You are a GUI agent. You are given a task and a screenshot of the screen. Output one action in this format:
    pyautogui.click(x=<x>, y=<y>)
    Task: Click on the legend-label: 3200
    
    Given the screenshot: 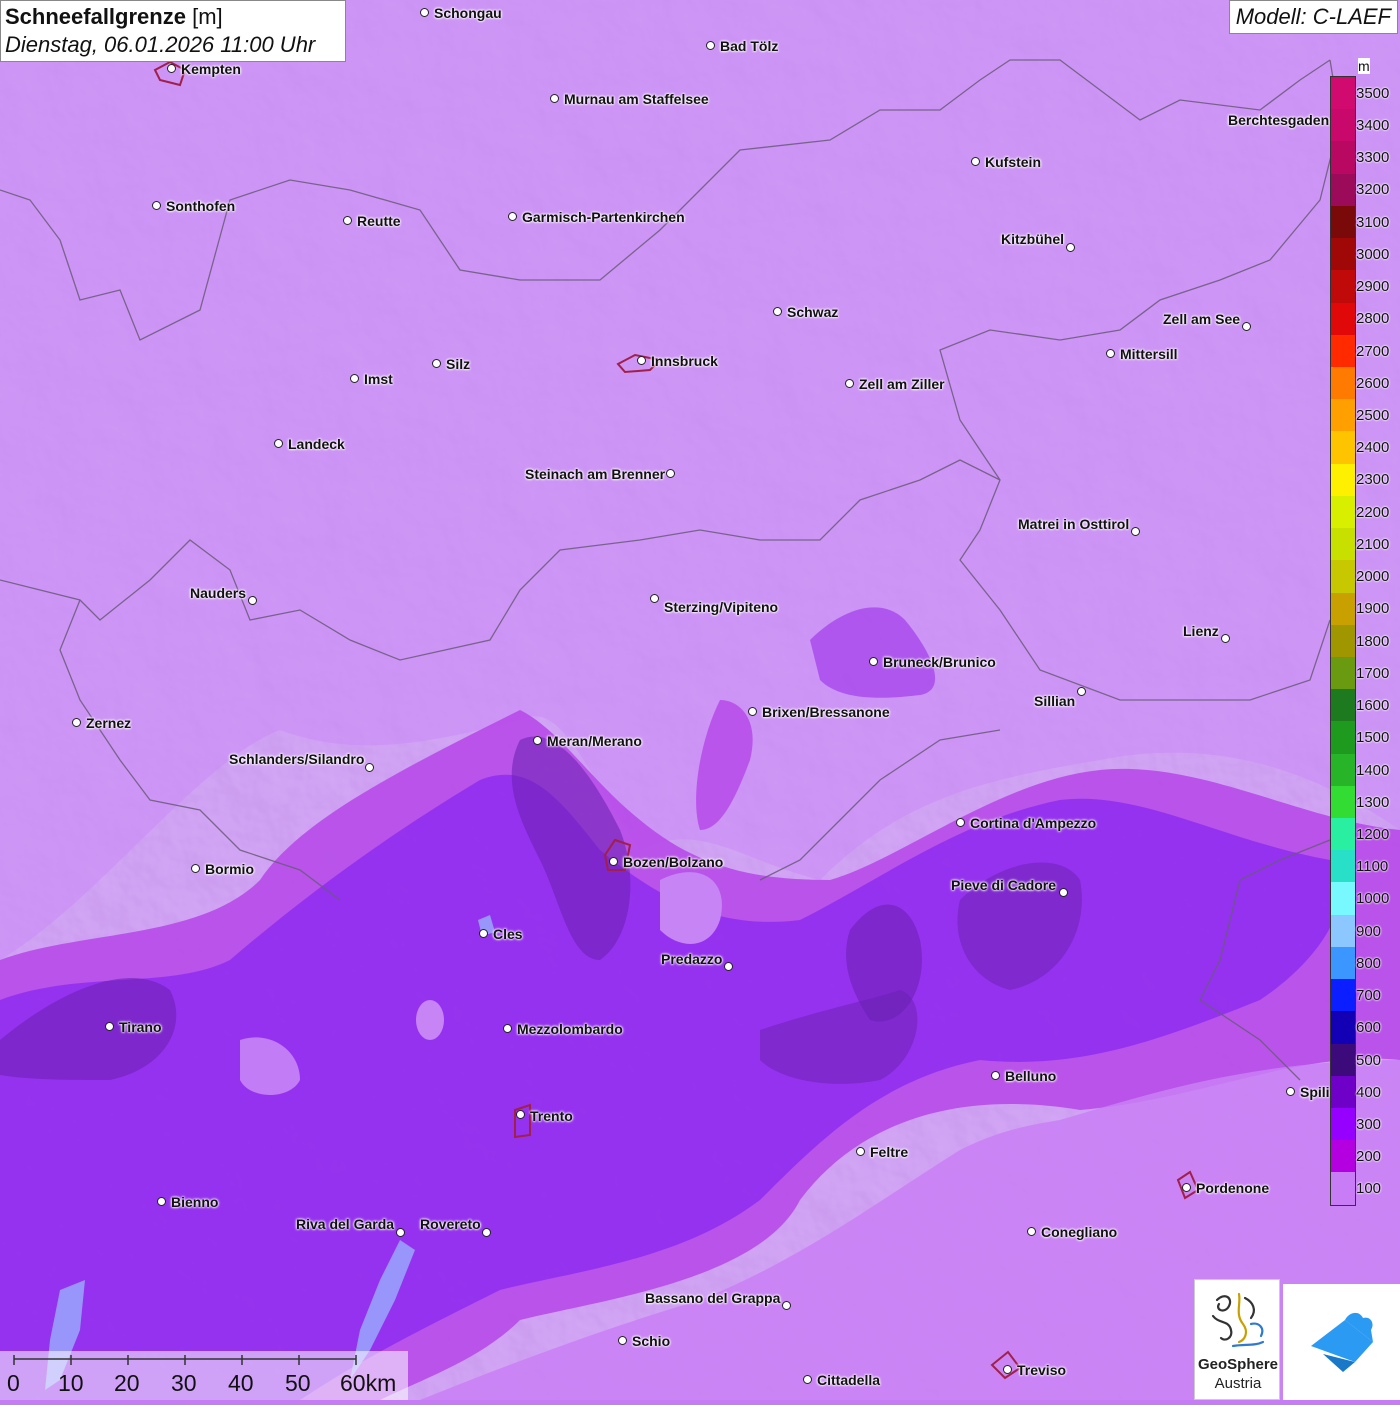 What is the action you would take?
    pyautogui.click(x=1373, y=190)
    